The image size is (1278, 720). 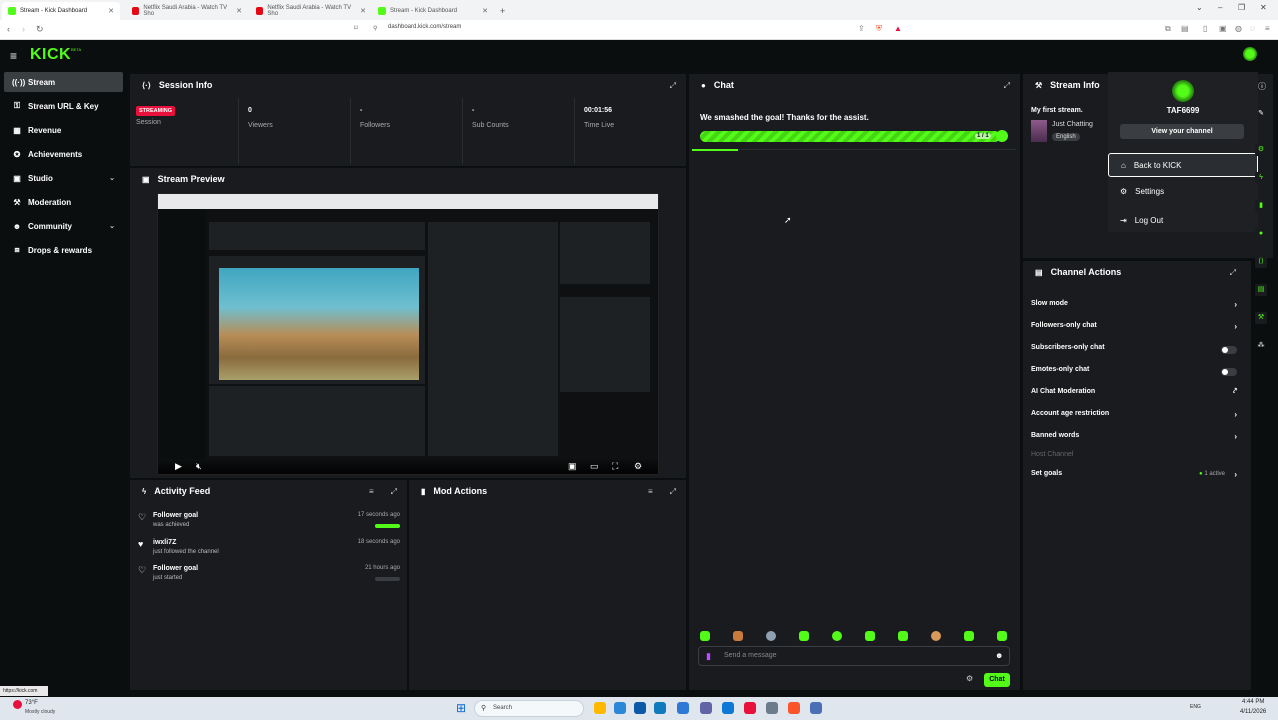 What do you see at coordinates (461, 708) in the screenshot?
I see `windows-start-icon: ⊞` at bounding box center [461, 708].